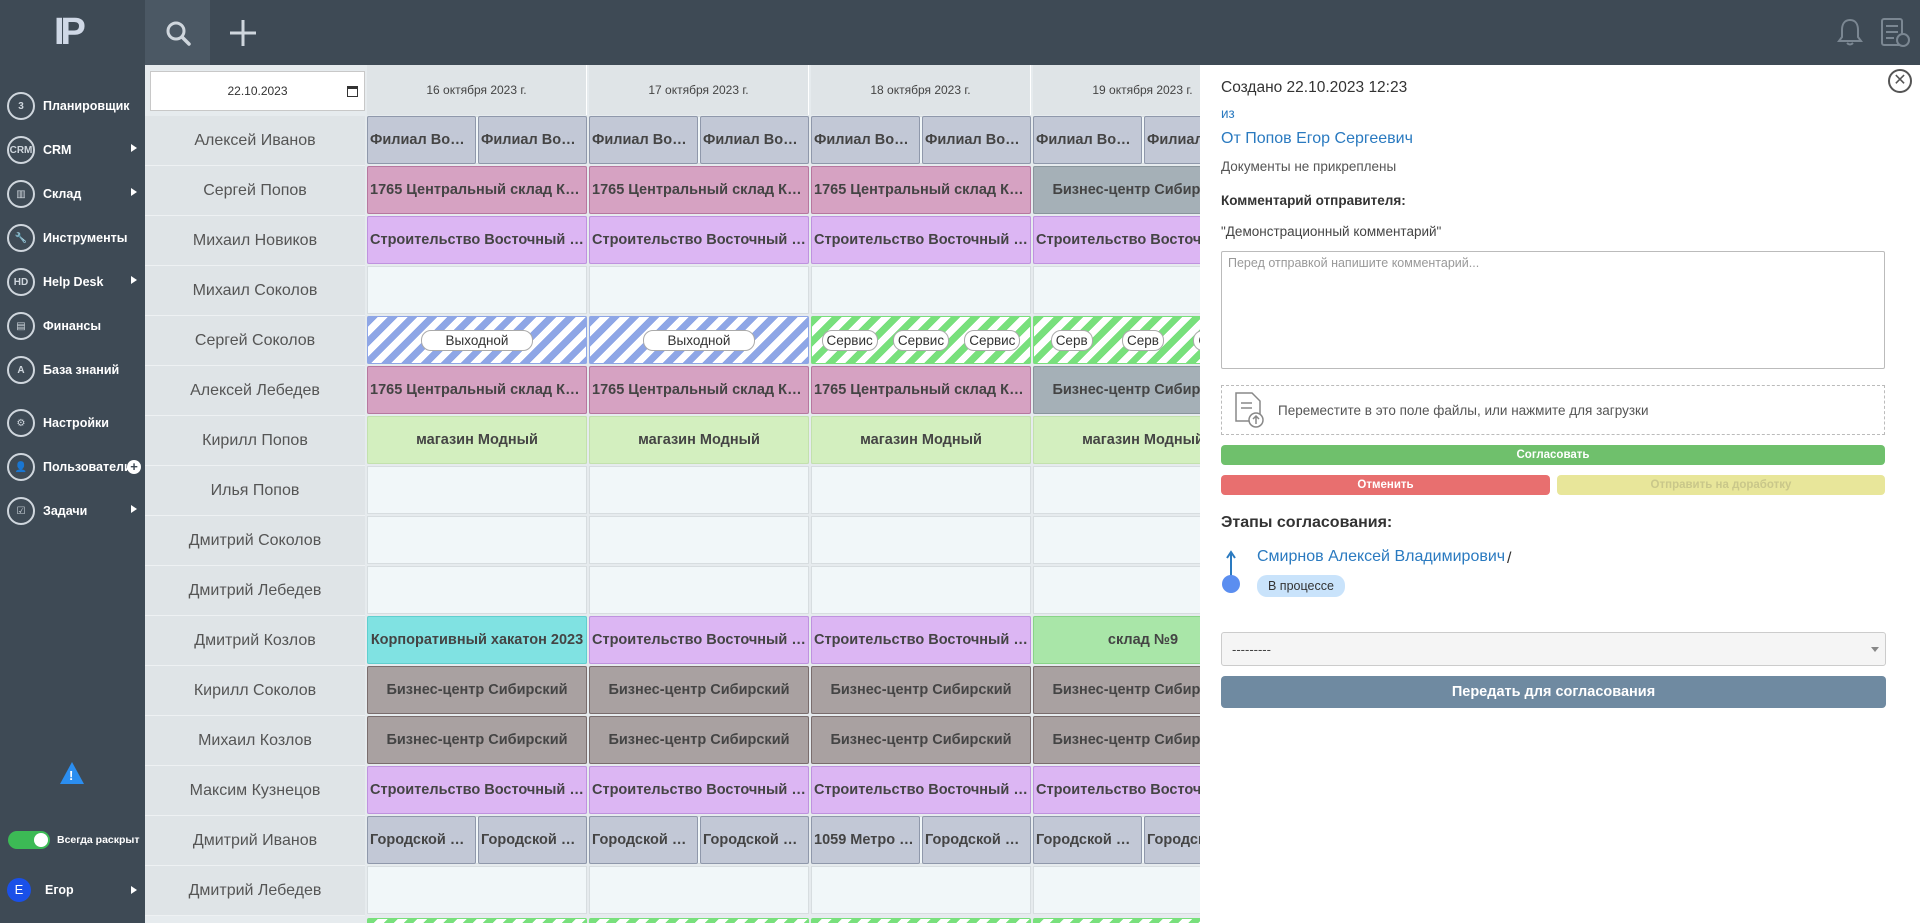  Describe the element at coordinates (29, 840) in the screenshot. I see `always-expanded-toggle` at that location.